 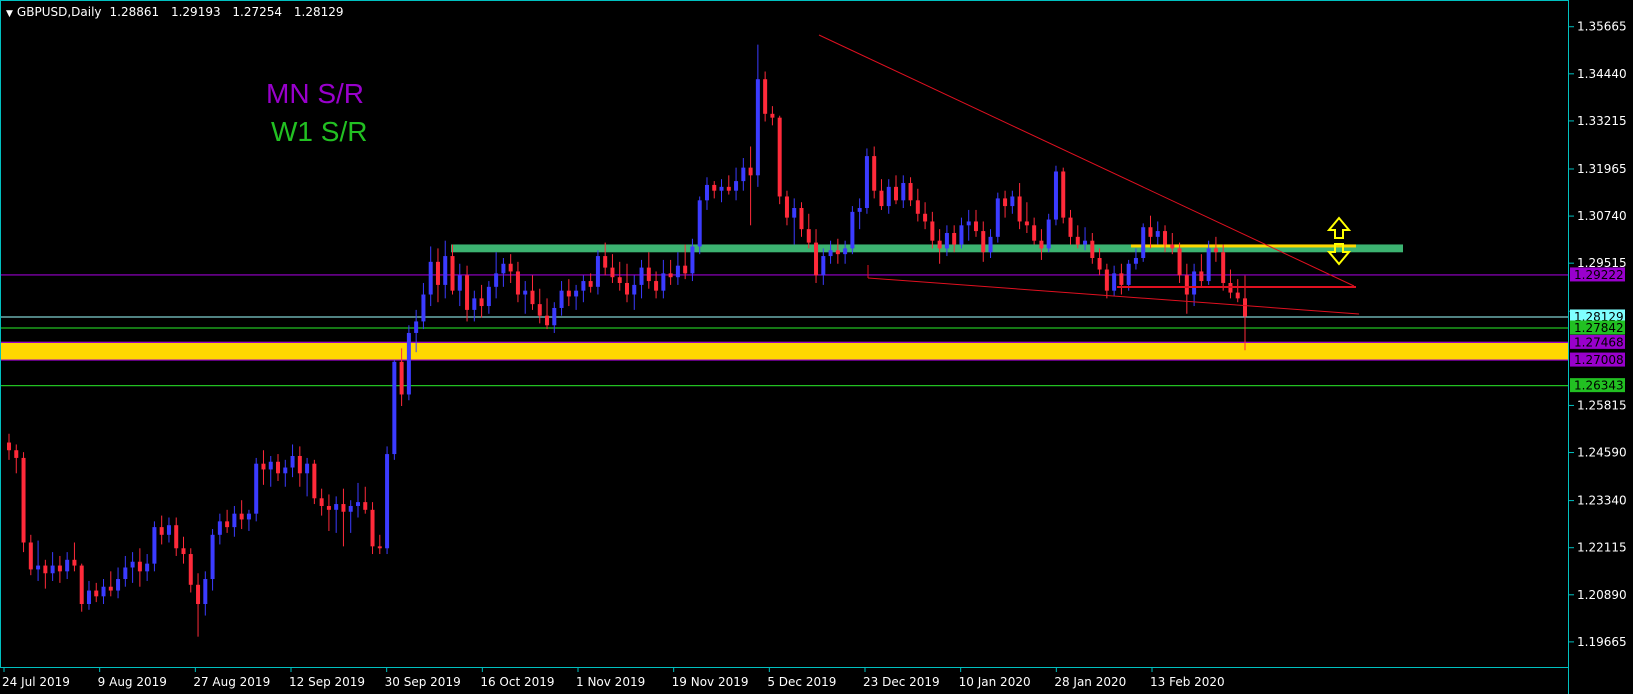 I want to click on price-label: 1.27468, so click(x=1597, y=341).